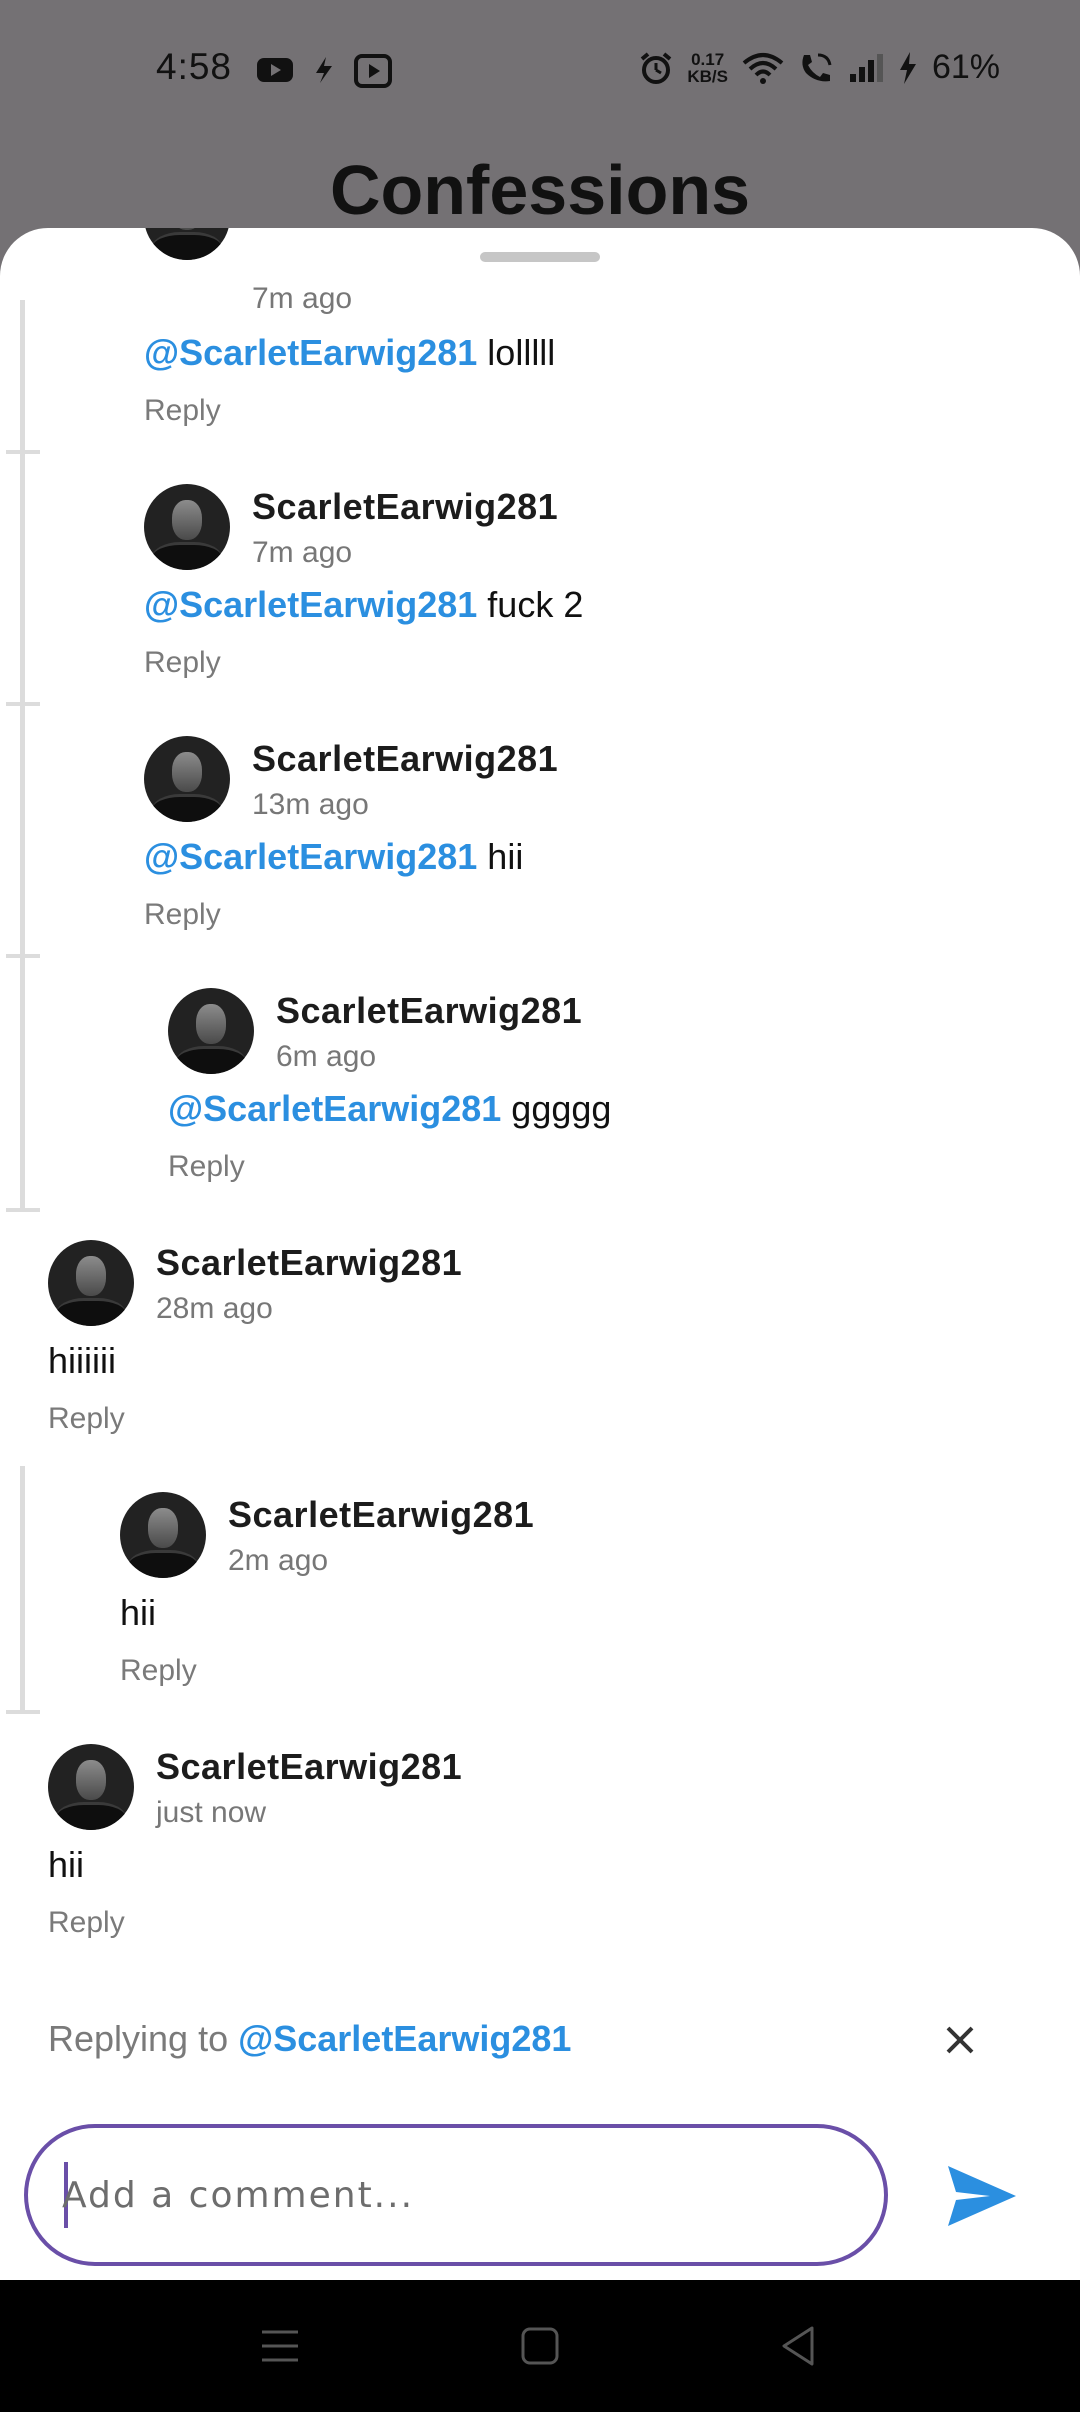 The height and width of the screenshot is (2412, 1080). I want to click on wifi-call-icon, so click(817, 67).